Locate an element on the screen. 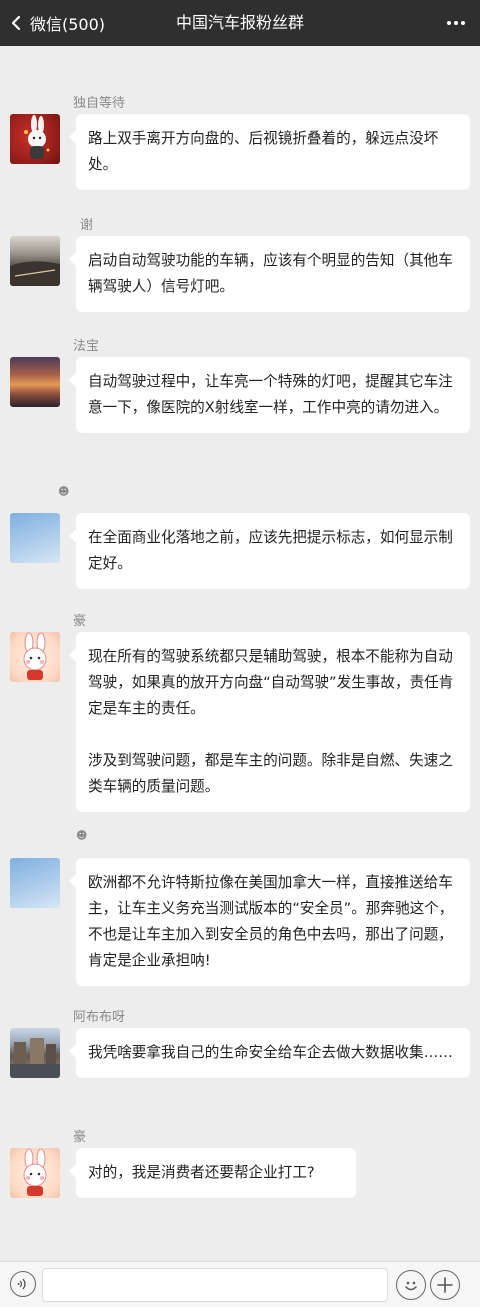 The width and height of the screenshot is (480, 1307). message-input-bar is located at coordinates (240, 1284).